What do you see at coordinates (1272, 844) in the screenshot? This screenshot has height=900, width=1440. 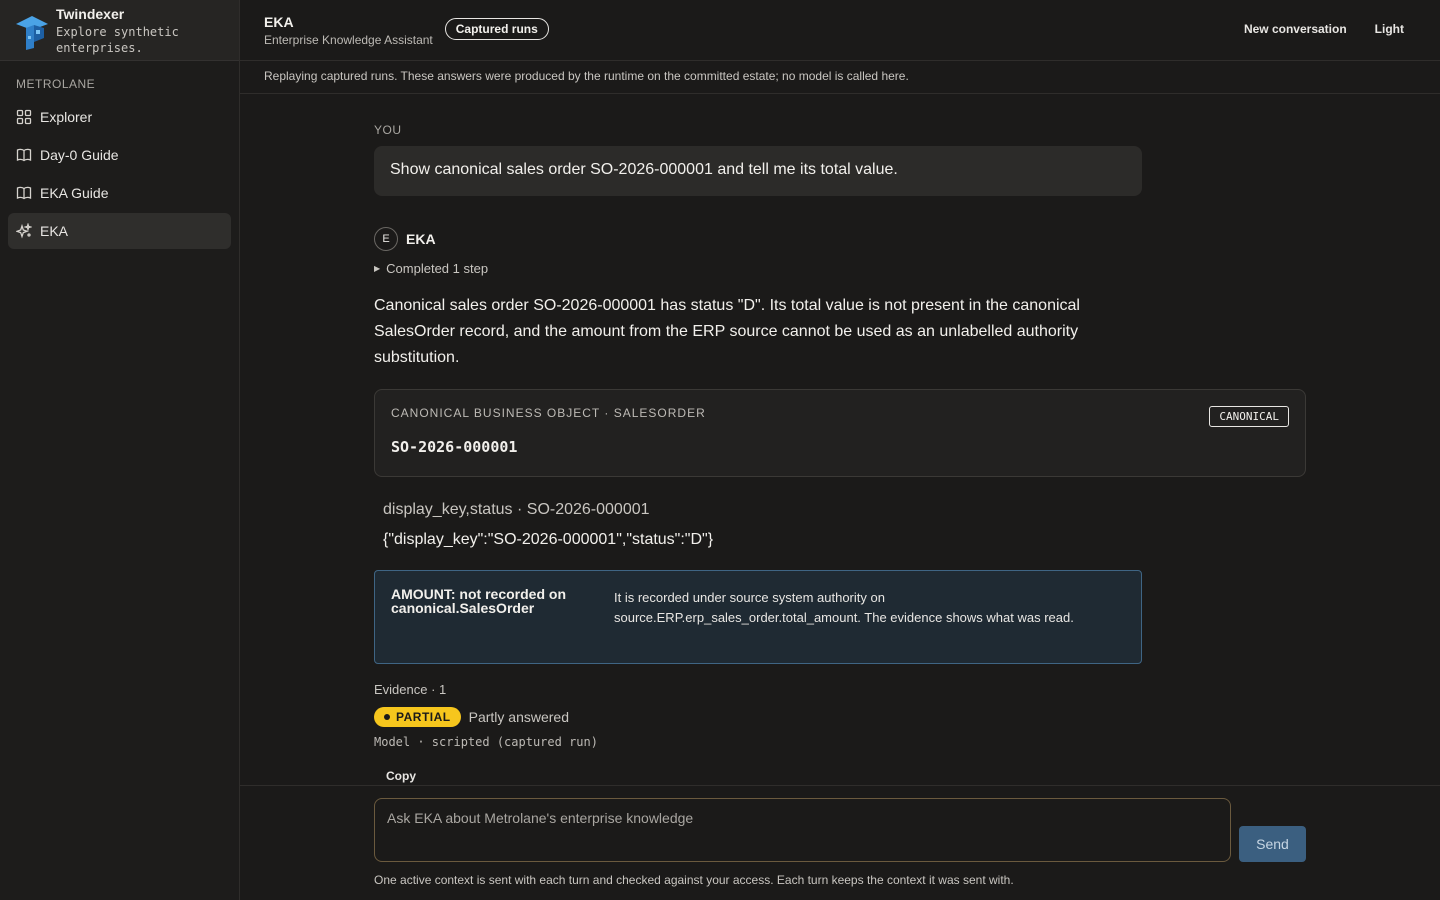 I see `send-button: Send` at bounding box center [1272, 844].